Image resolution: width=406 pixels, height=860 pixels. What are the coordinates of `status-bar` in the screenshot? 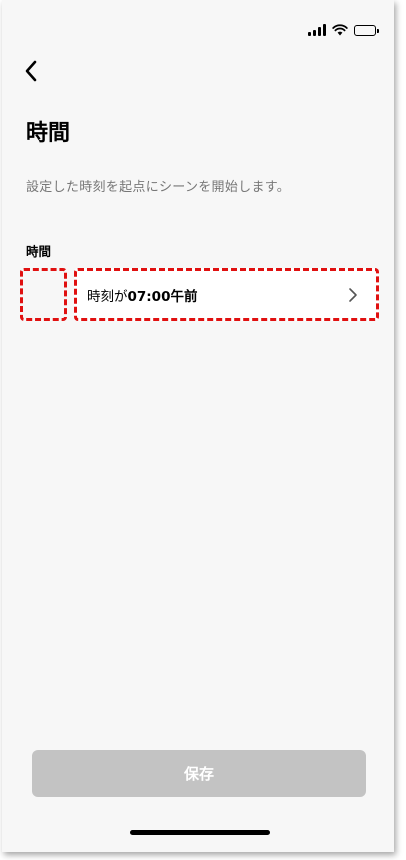 It's located at (343, 30).